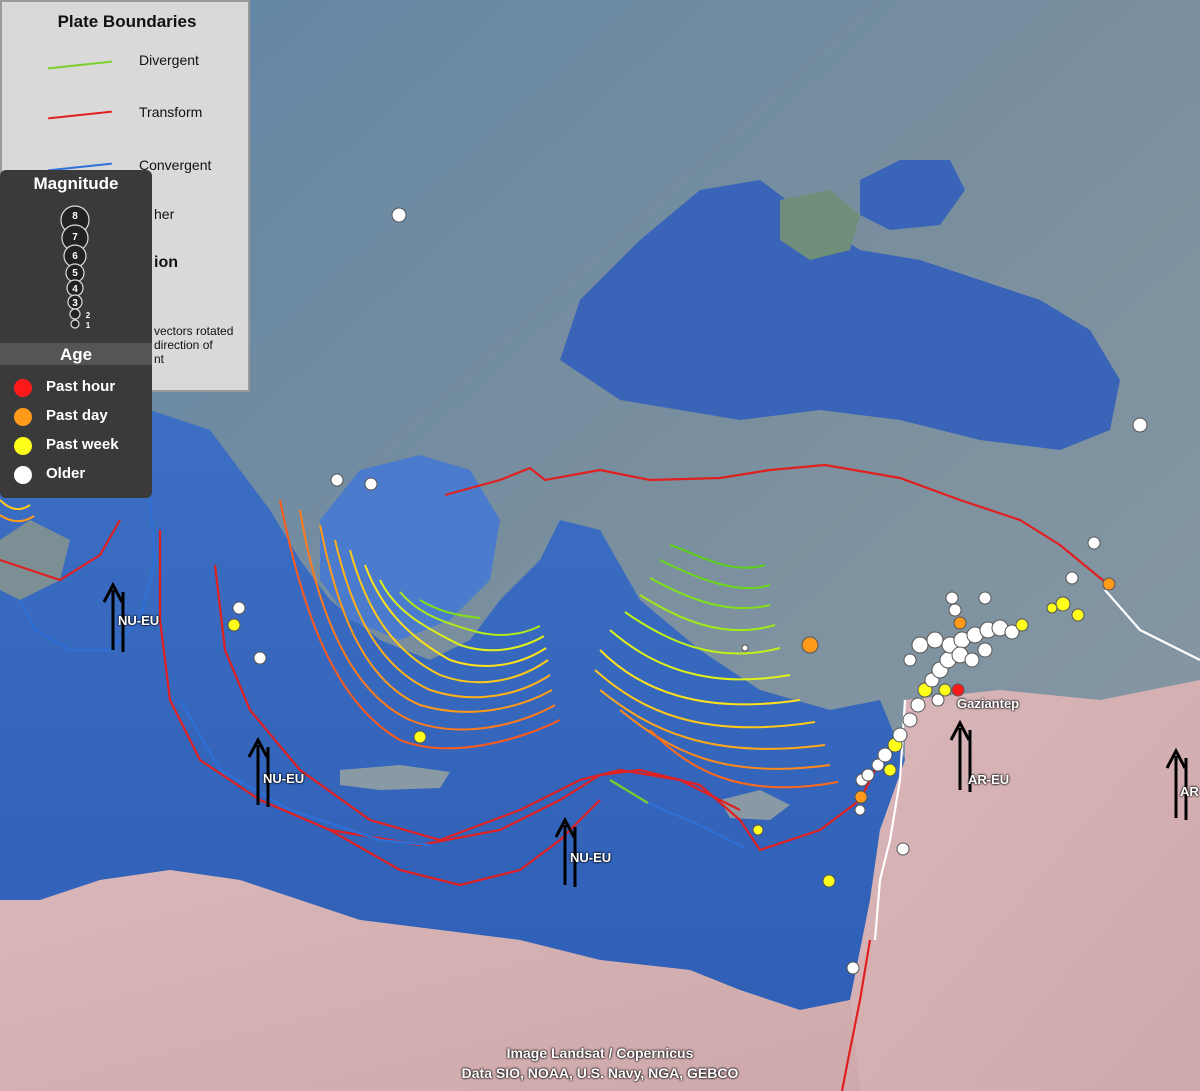  What do you see at coordinates (139, 620) in the screenshot?
I see `plate-label-nu-eu-1: NU-EU` at bounding box center [139, 620].